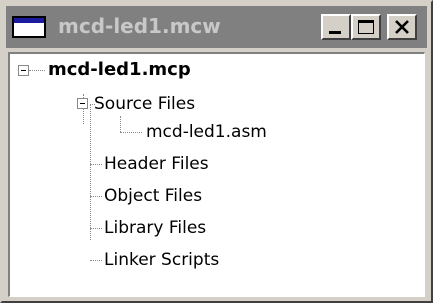 The width and height of the screenshot is (433, 303). Describe the element at coordinates (161, 260) in the screenshot. I see `tree-item-linker-scripts: Linker Scripts` at that location.